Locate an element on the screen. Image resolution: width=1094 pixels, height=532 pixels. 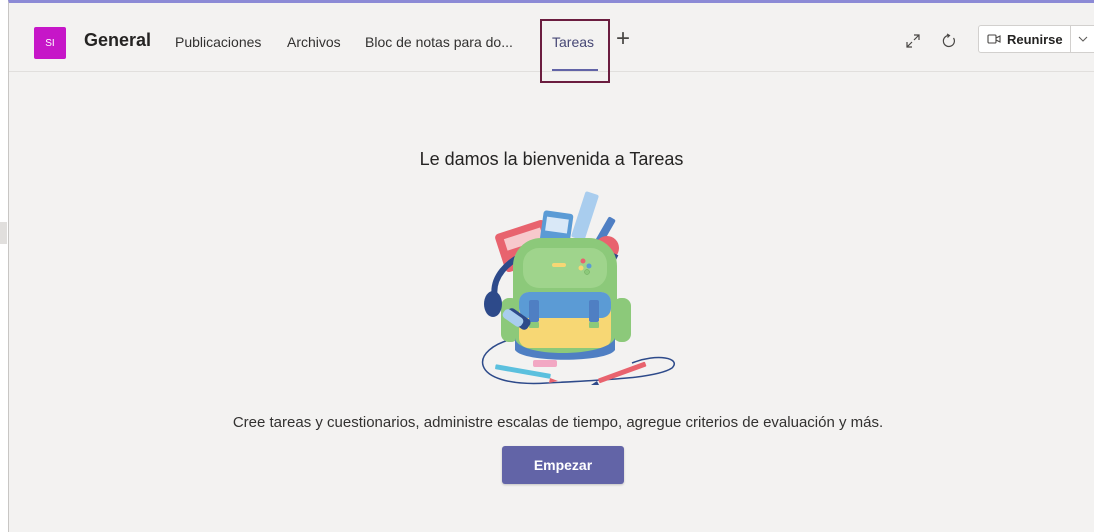
start-button: Empezar is located at coordinates (563, 465).